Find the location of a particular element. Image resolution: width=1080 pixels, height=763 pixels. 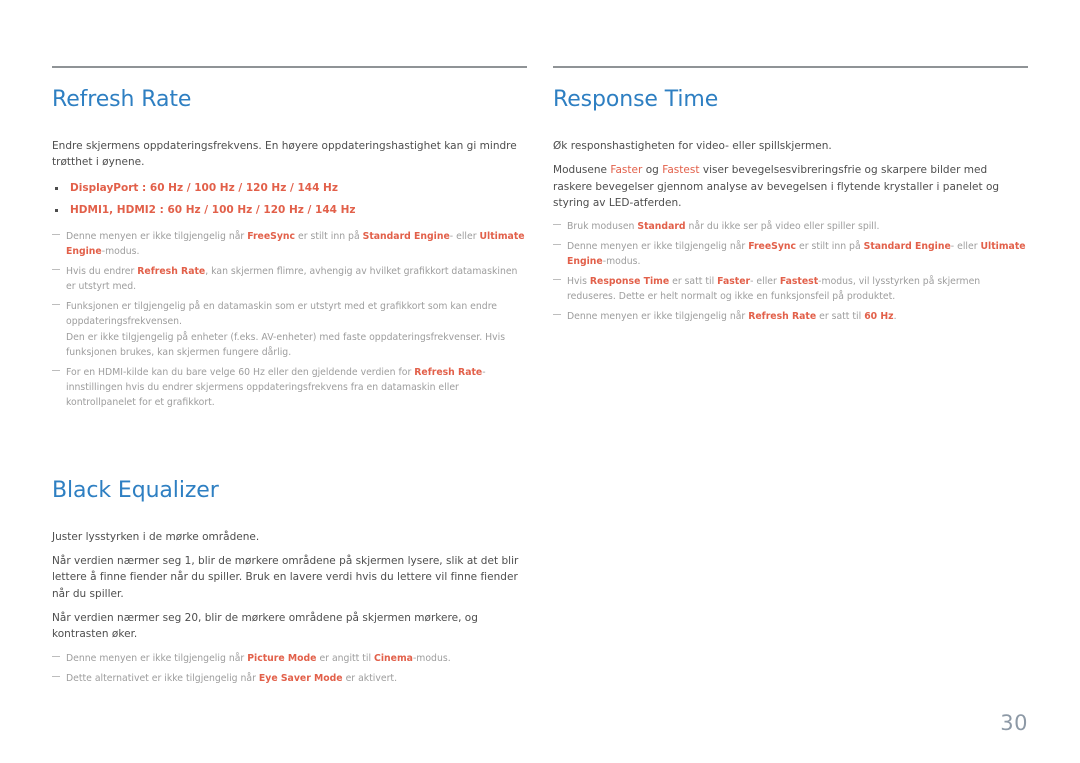

highlighted-term: Picture Mode is located at coordinates (282, 658).